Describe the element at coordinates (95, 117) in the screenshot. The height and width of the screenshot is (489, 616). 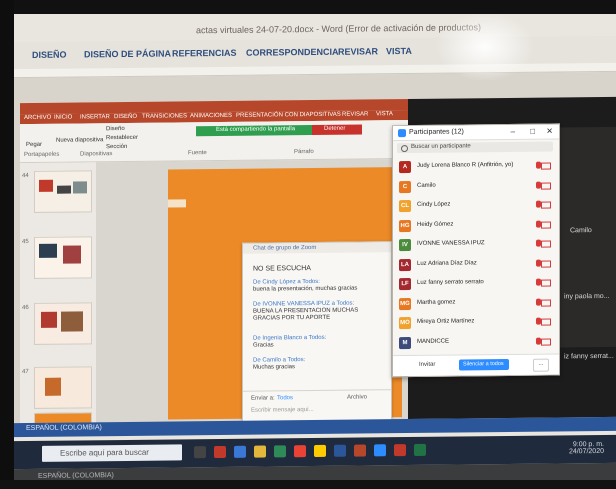
I see `pp-tab-insert: INSERTAR` at that location.